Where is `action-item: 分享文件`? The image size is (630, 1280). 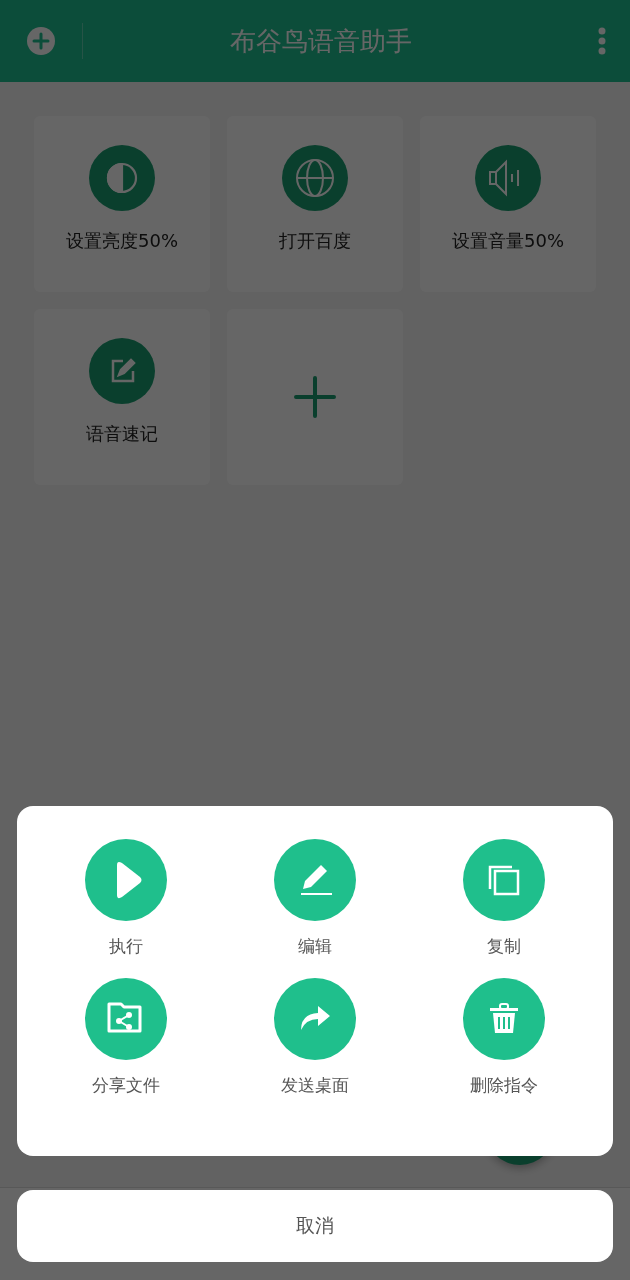
action-item: 分享文件 is located at coordinates (126, 1037).